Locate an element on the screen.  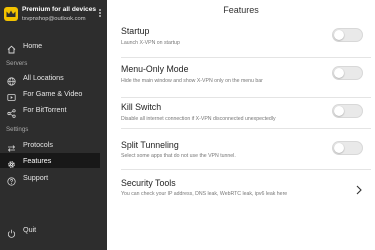
feature-title: Startup is located at coordinates (135, 31).